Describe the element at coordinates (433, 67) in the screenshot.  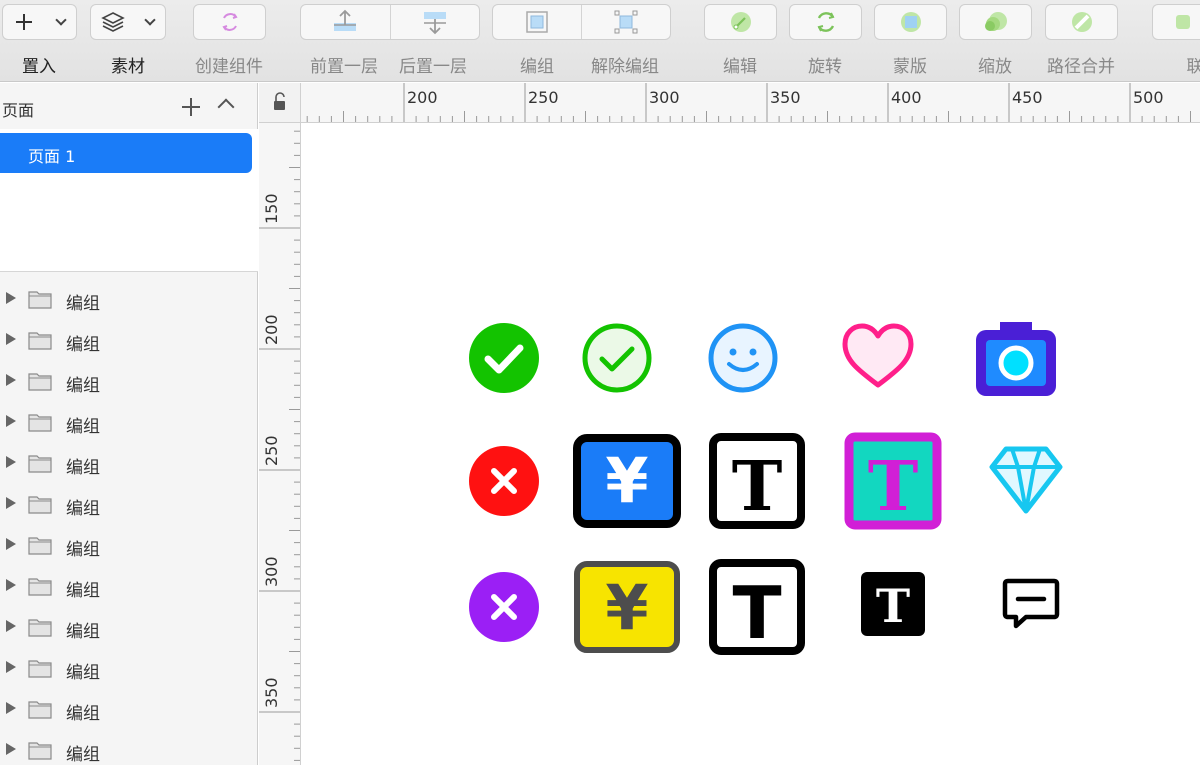
I see `send-backward-label: 后置一层` at that location.